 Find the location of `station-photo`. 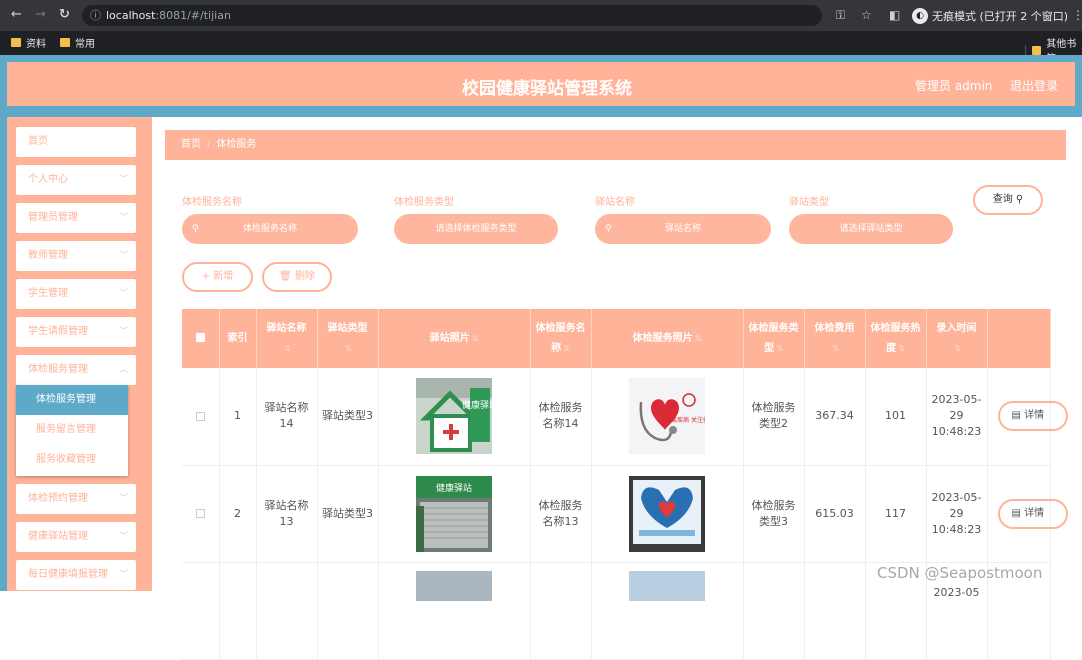

station-photo is located at coordinates (454, 585).